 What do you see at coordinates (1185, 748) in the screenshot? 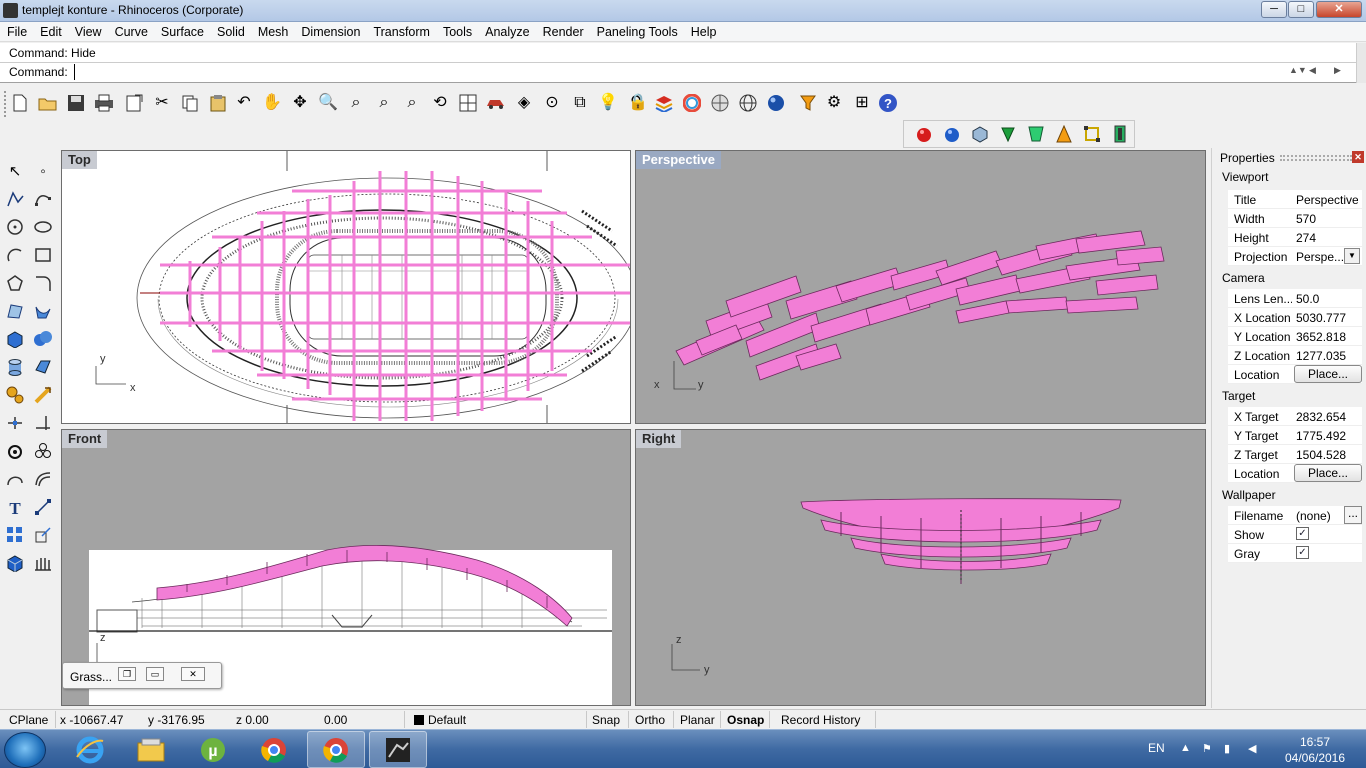
I see `show-hidden-icons-icon: ▲` at bounding box center [1185, 748].